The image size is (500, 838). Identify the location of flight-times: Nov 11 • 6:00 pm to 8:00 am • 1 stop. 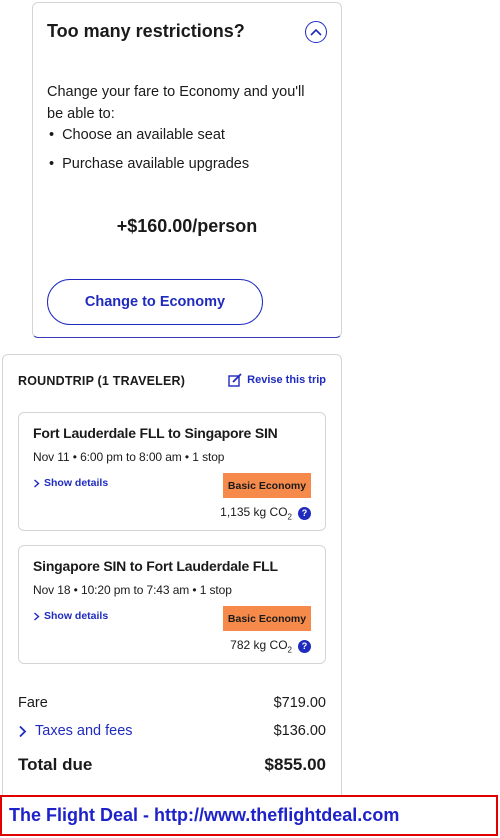
(129, 457).